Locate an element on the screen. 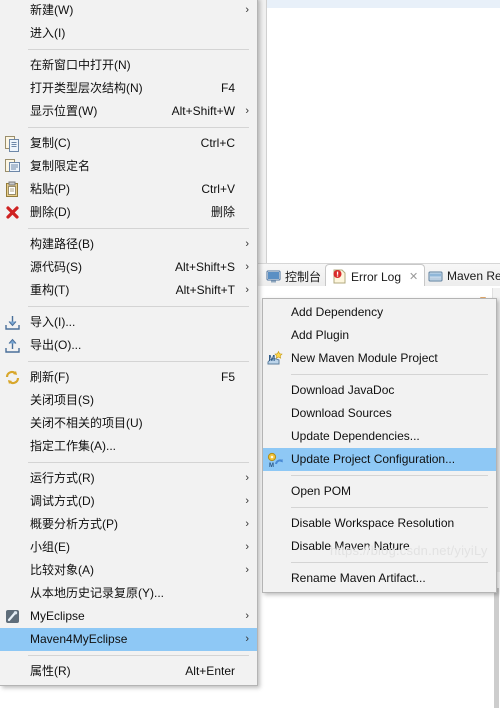 This screenshot has height=708, width=500. context-menu-item: 刷新(F) F5 is located at coordinates (128, 377).